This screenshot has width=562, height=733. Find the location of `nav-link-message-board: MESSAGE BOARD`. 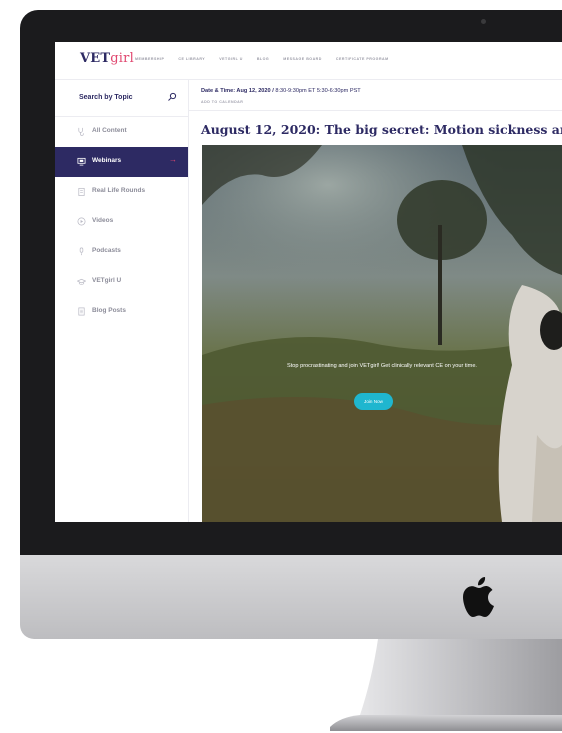

nav-link-message-board: MESSAGE BOARD is located at coordinates (302, 59).